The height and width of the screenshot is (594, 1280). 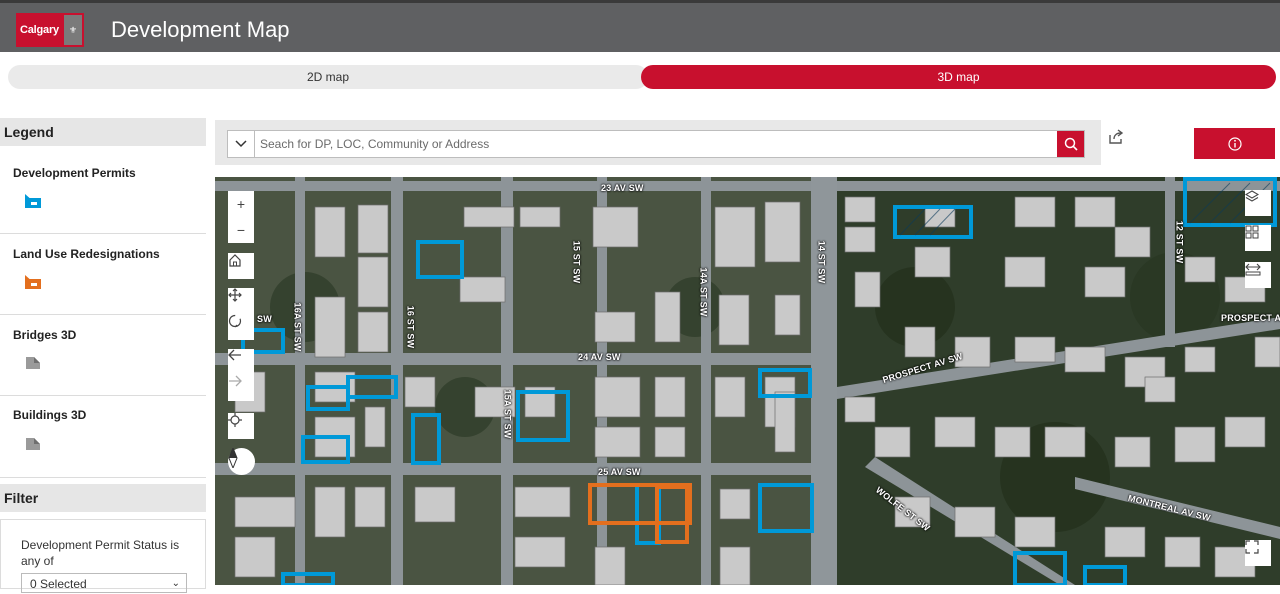 What do you see at coordinates (45, 335) in the screenshot?
I see `legend-label: Bridges 3D` at bounding box center [45, 335].